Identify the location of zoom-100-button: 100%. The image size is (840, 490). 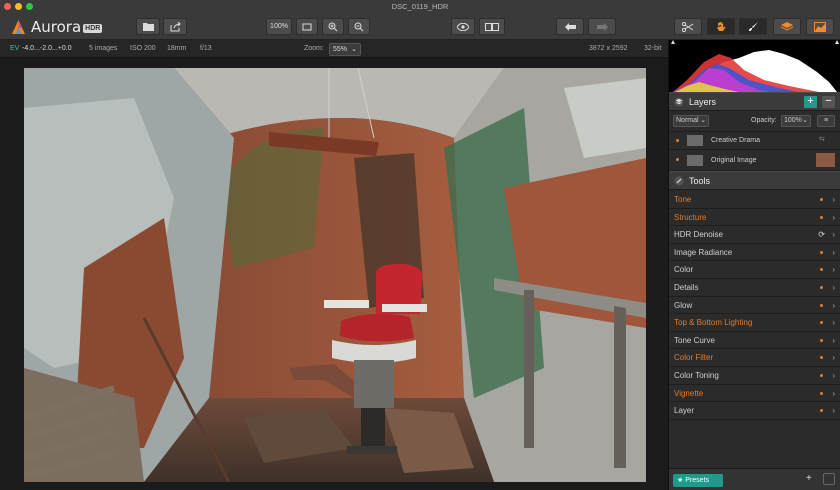
(279, 26).